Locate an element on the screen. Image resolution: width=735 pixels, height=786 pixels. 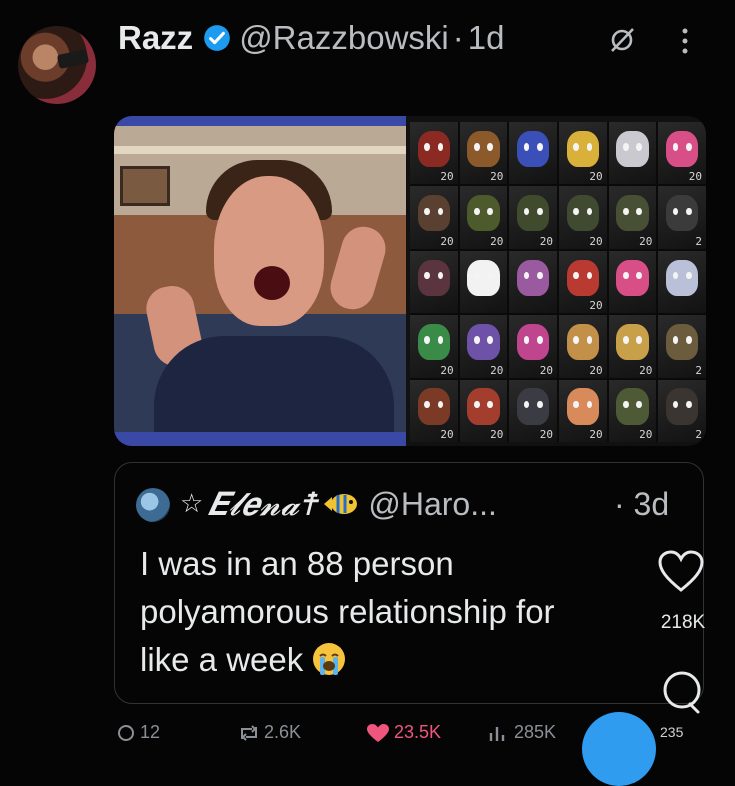
views-action: 285K is located at coordinates (522, 732).